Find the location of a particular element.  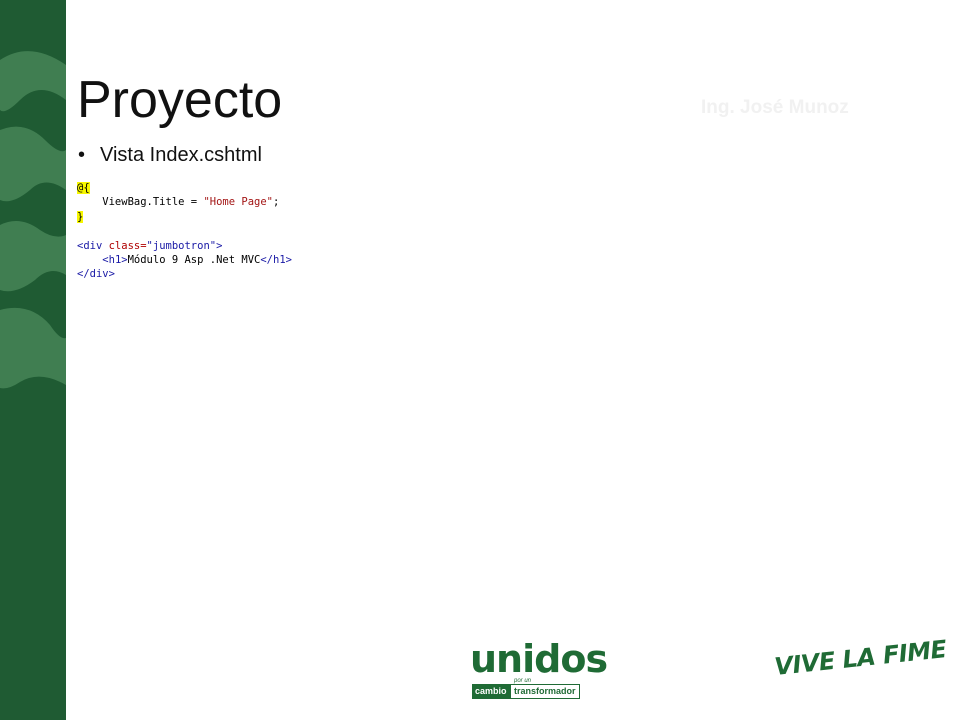

code-div-end: </div> is located at coordinates (96, 274).